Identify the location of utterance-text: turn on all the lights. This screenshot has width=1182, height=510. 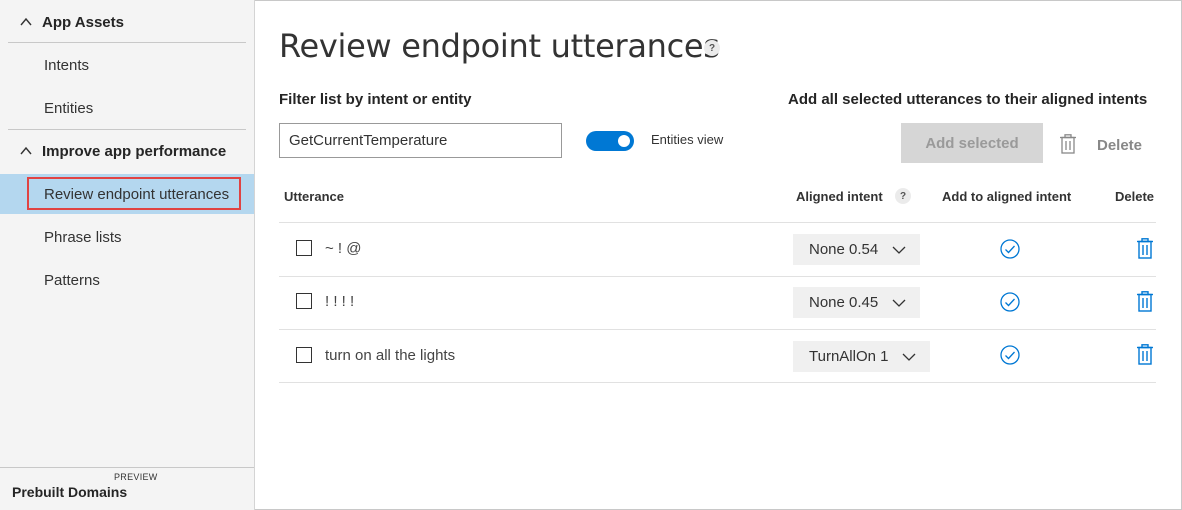
(390, 355).